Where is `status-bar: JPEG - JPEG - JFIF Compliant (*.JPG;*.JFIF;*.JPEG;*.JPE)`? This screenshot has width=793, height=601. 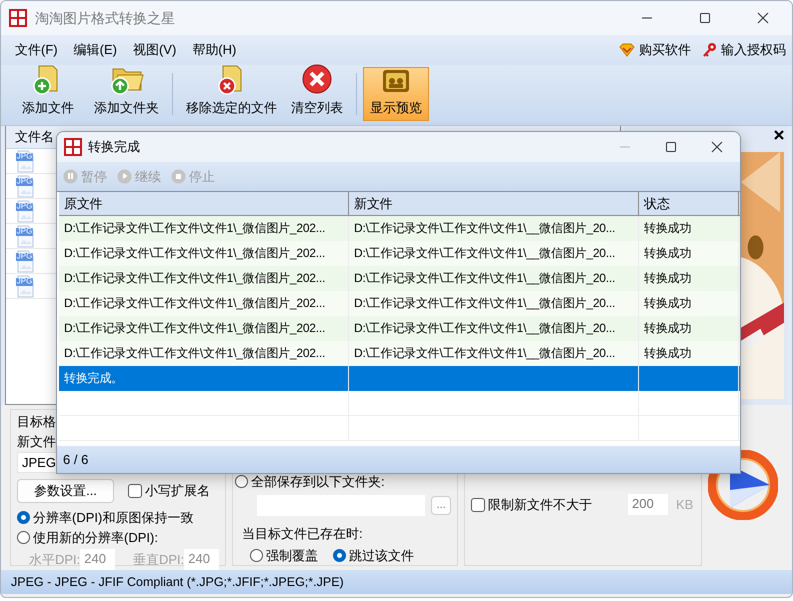
status-bar: JPEG - JPEG - JFIF Compliant (*.JPG;*.JFIF;*.JPEG;*.JPE) is located at coordinates (396, 582).